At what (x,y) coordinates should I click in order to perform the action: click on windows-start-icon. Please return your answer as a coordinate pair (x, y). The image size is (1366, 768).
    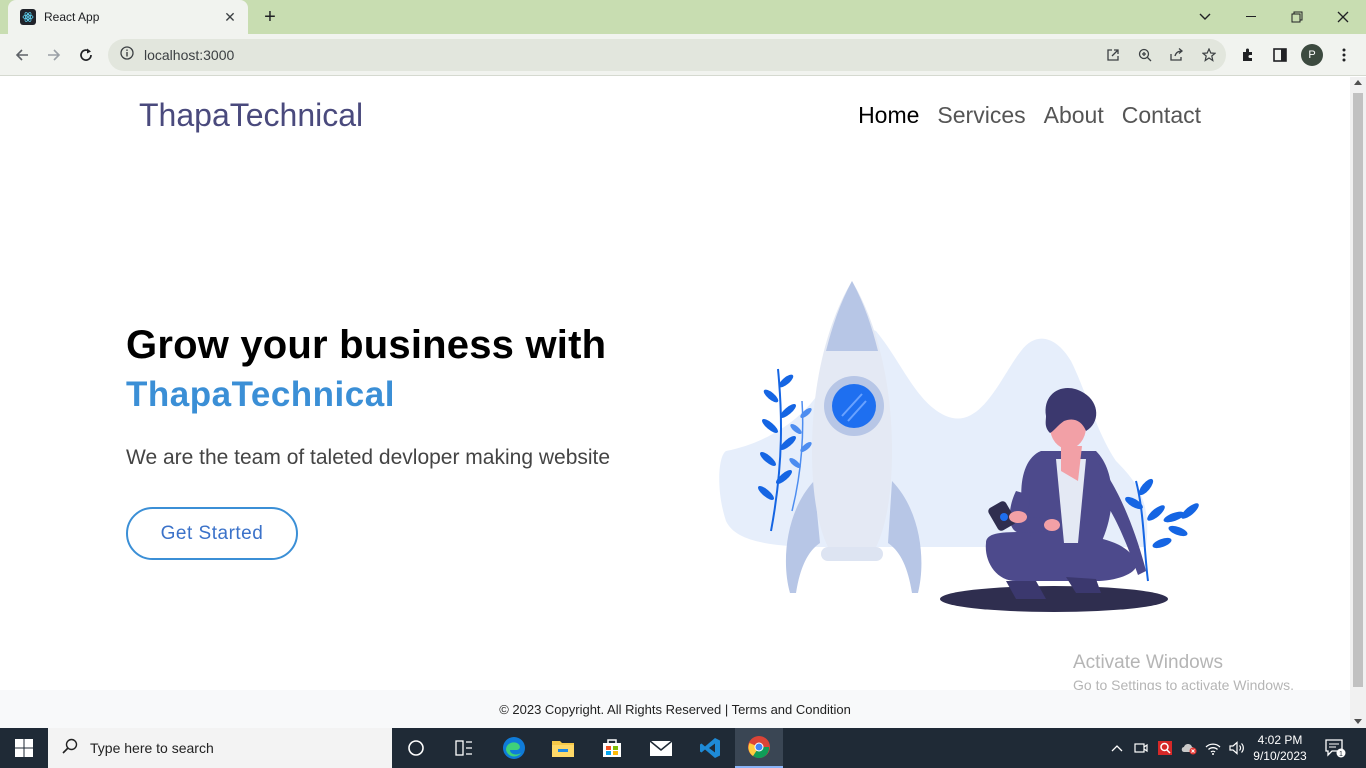
    Looking at the image, I should click on (24, 748).